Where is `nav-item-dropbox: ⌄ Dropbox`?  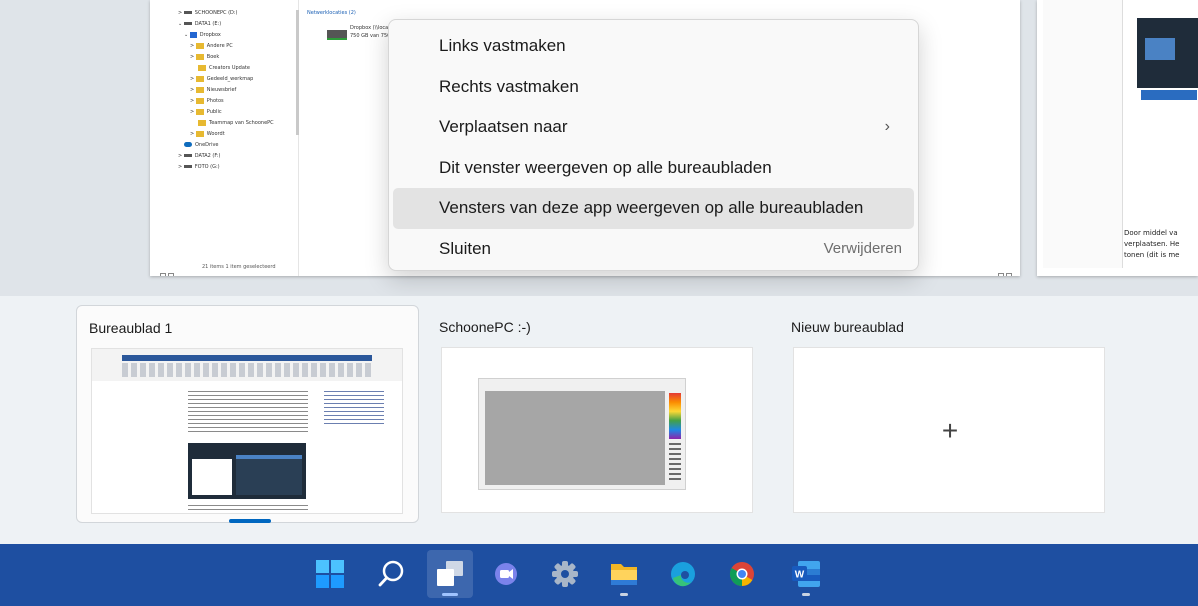
nav-item-dropbox: ⌄ Dropbox is located at coordinates (253, 35).